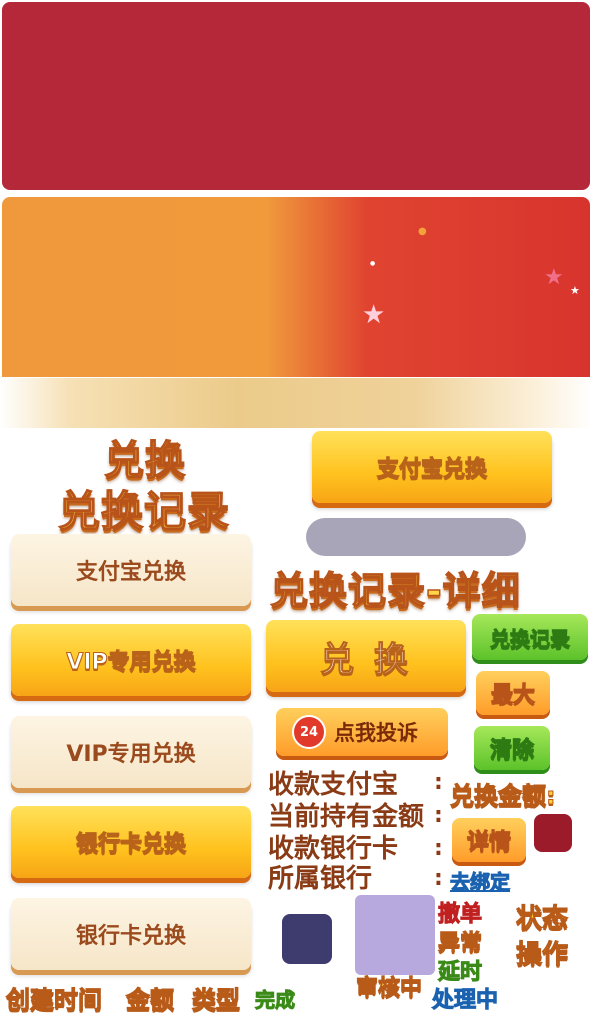  What do you see at coordinates (460, 972) in the screenshot?
I see `status-delayed: 延时` at bounding box center [460, 972].